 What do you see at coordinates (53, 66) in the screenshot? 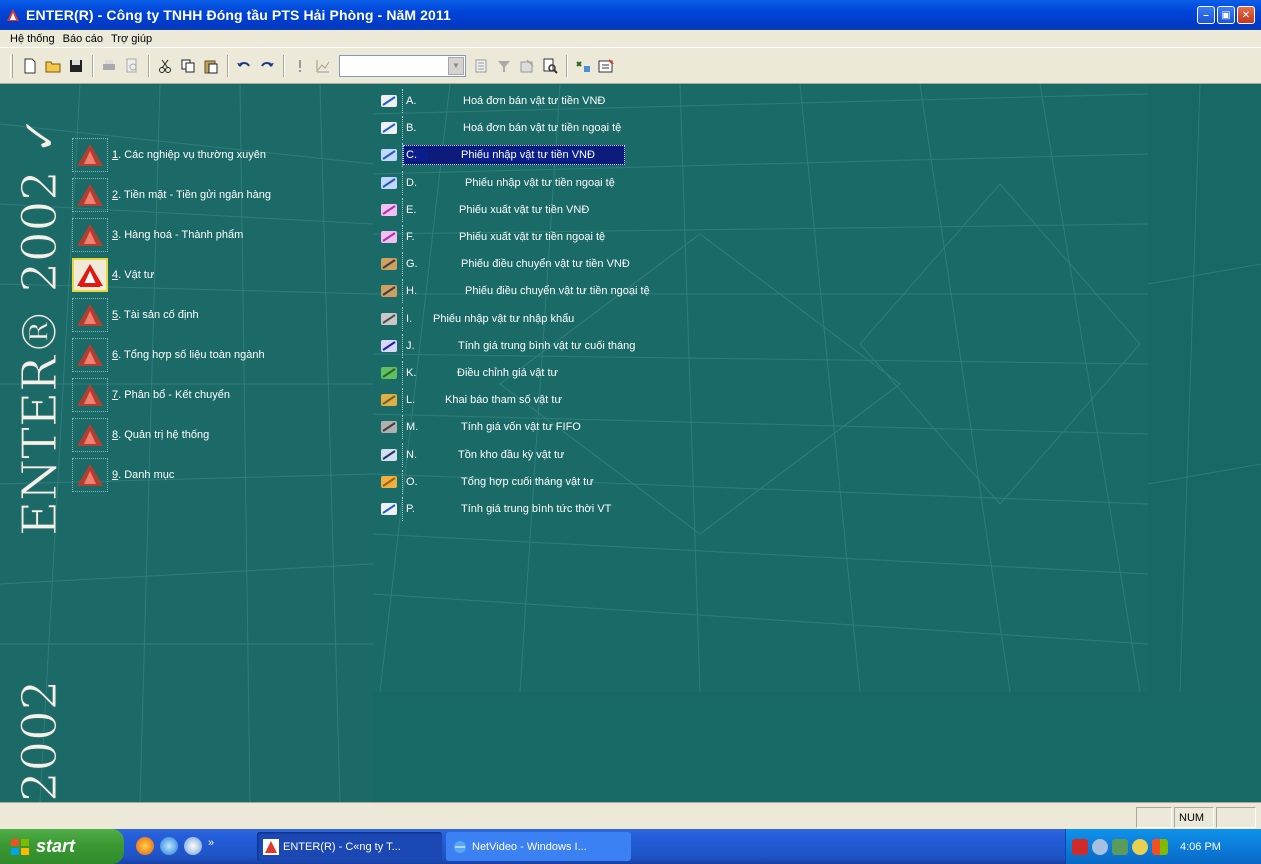
I see `open-button` at bounding box center [53, 66].